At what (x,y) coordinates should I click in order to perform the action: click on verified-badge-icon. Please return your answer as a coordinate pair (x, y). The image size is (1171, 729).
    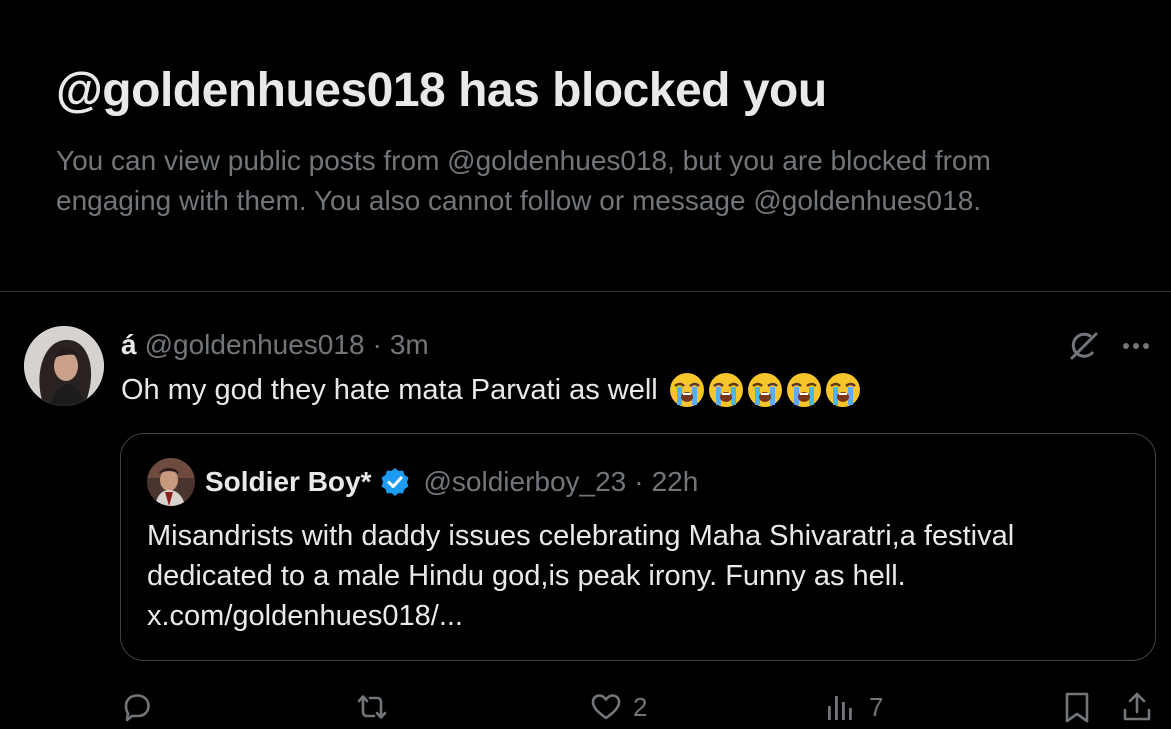
    Looking at the image, I should click on (395, 482).